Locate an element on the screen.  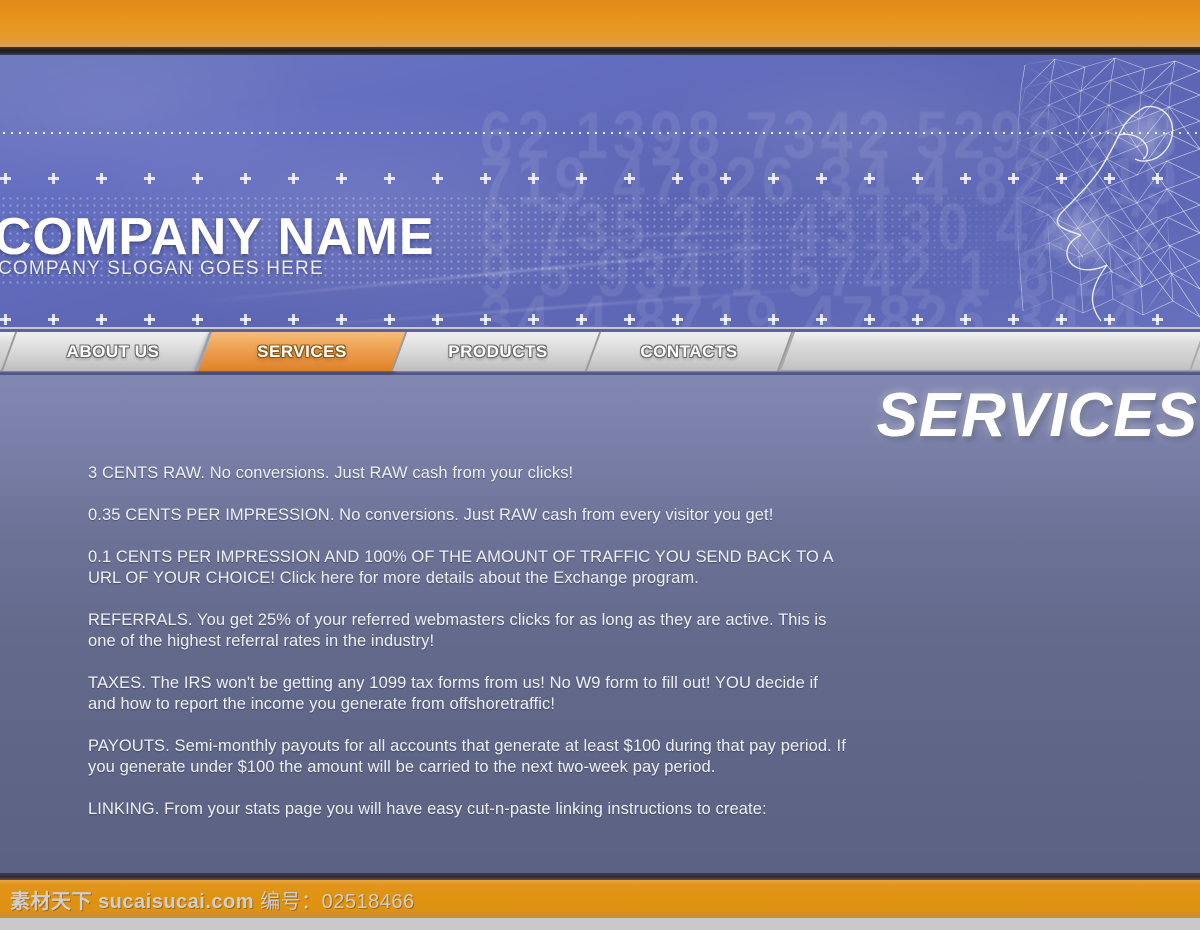
nav-tab-products: PRODUCTS is located at coordinates (498, 351).